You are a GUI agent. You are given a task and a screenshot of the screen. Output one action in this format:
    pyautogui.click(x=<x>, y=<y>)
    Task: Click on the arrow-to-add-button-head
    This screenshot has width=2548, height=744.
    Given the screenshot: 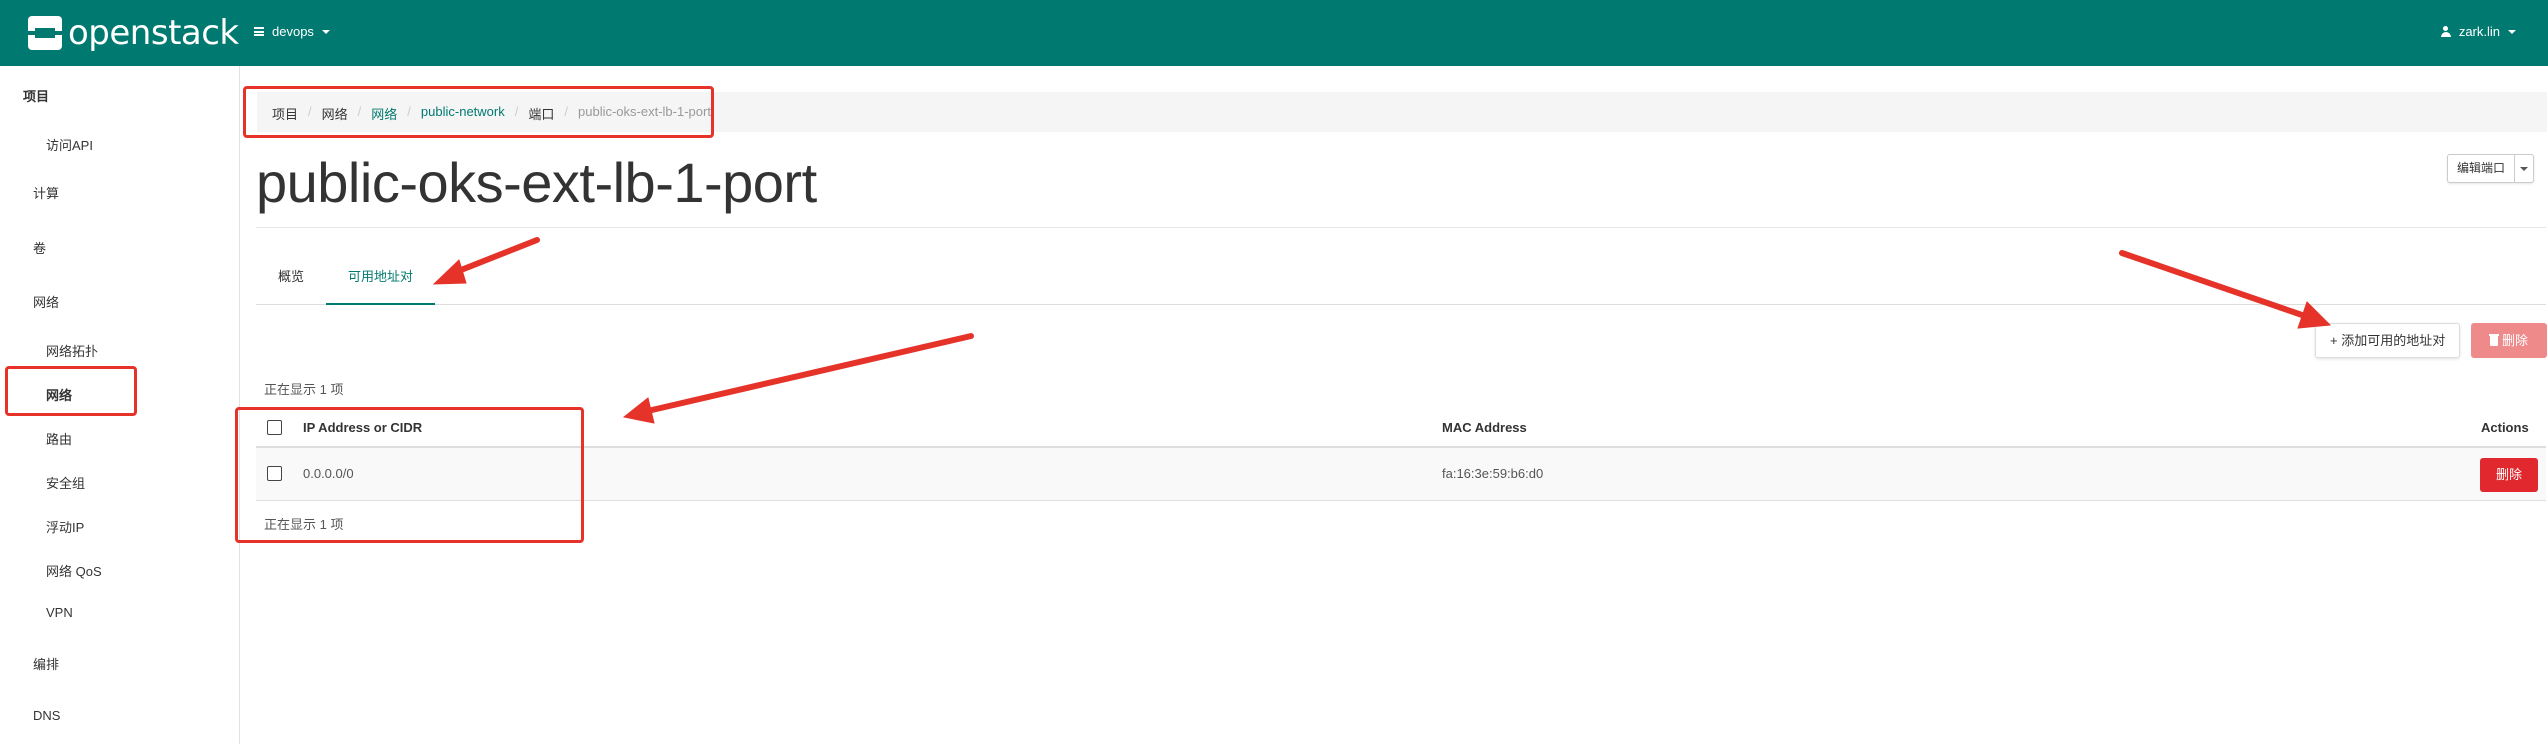 What is the action you would take?
    pyautogui.click(x=2314, y=315)
    